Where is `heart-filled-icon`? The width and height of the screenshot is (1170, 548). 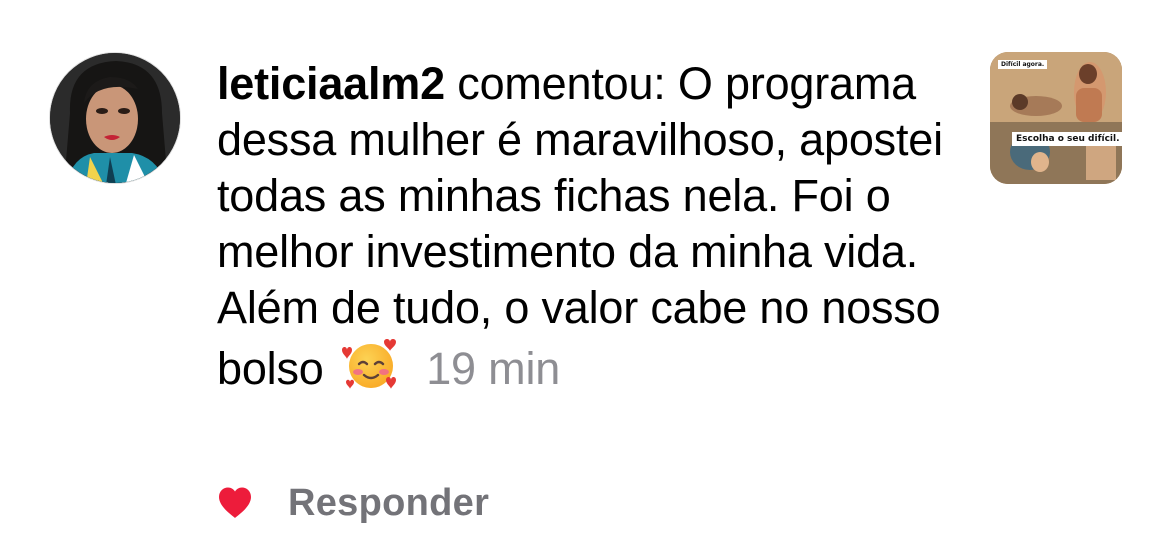 heart-filled-icon is located at coordinates (235, 503).